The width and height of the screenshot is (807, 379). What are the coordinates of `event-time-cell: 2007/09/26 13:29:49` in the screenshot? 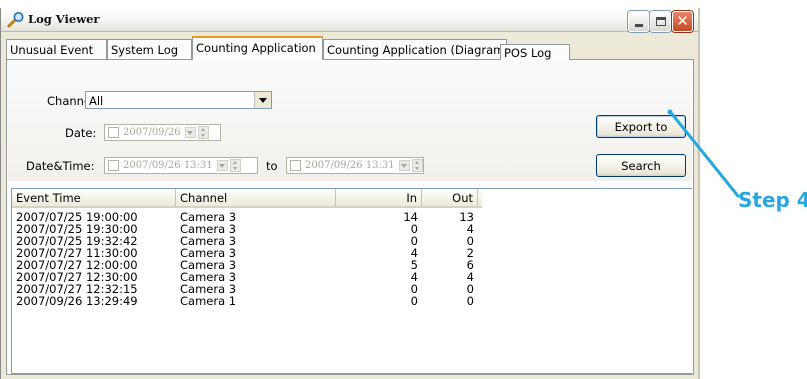 It's located at (77, 301).